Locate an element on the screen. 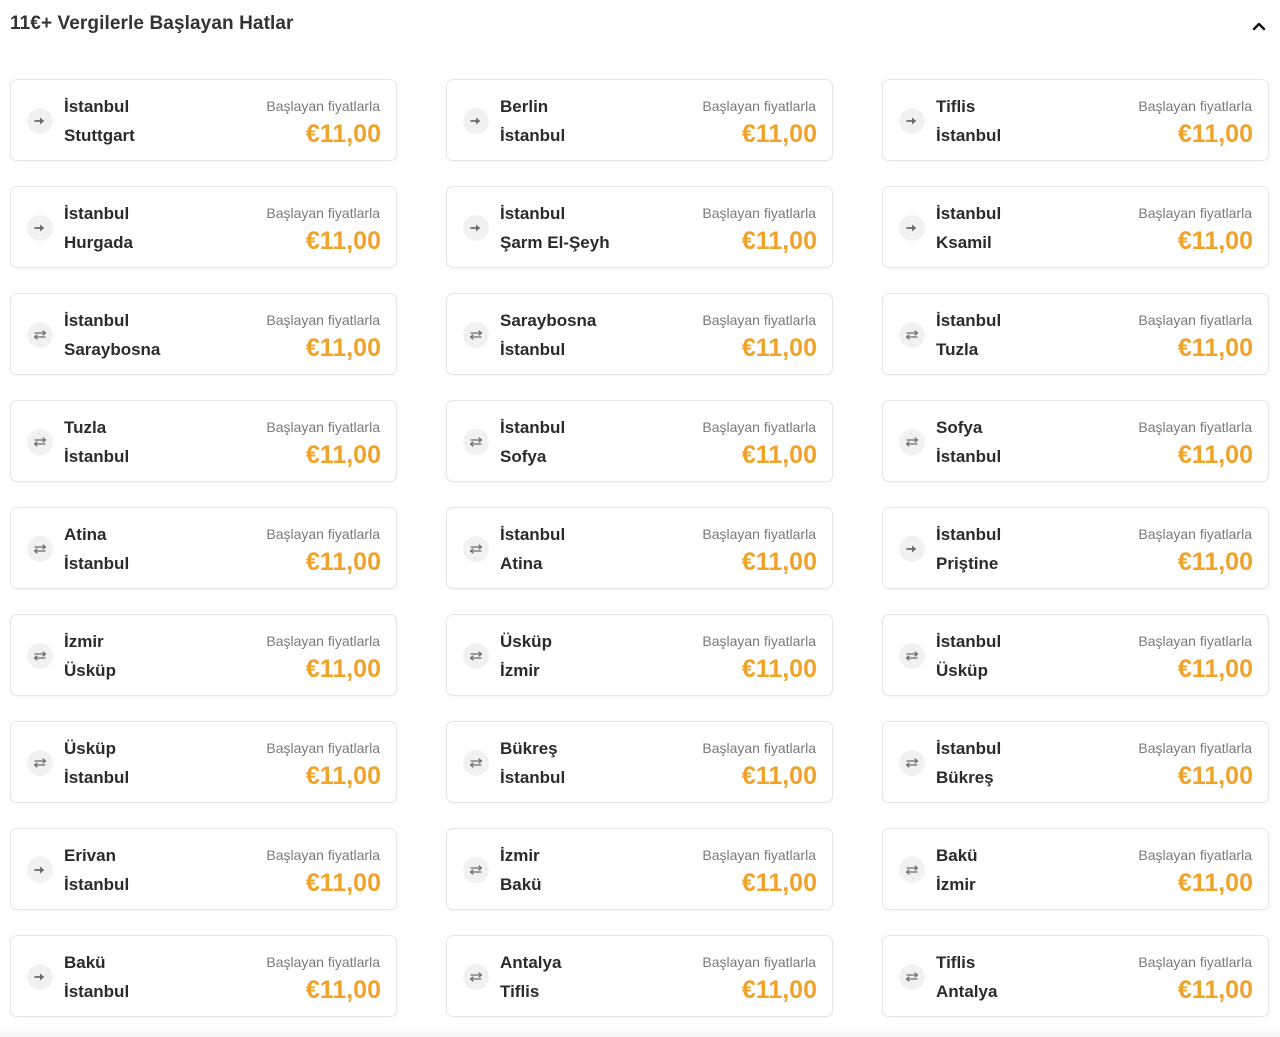 The height and width of the screenshot is (1037, 1280). scroll-fade is located at coordinates (640, 1033).